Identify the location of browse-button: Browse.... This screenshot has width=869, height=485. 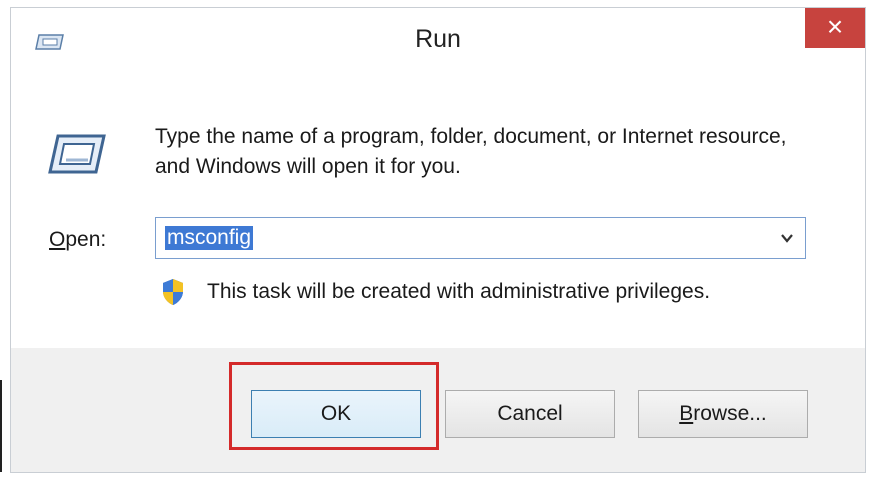
(723, 414).